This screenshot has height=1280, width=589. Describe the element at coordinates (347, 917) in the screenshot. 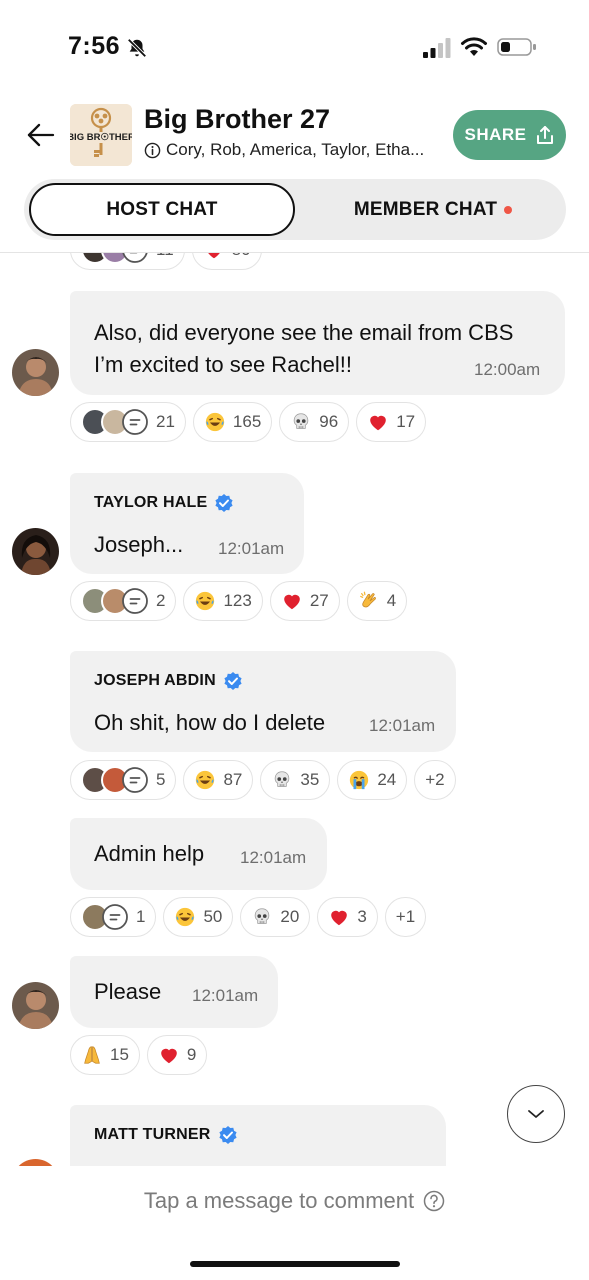

I see `heart-reaction: 3` at that location.